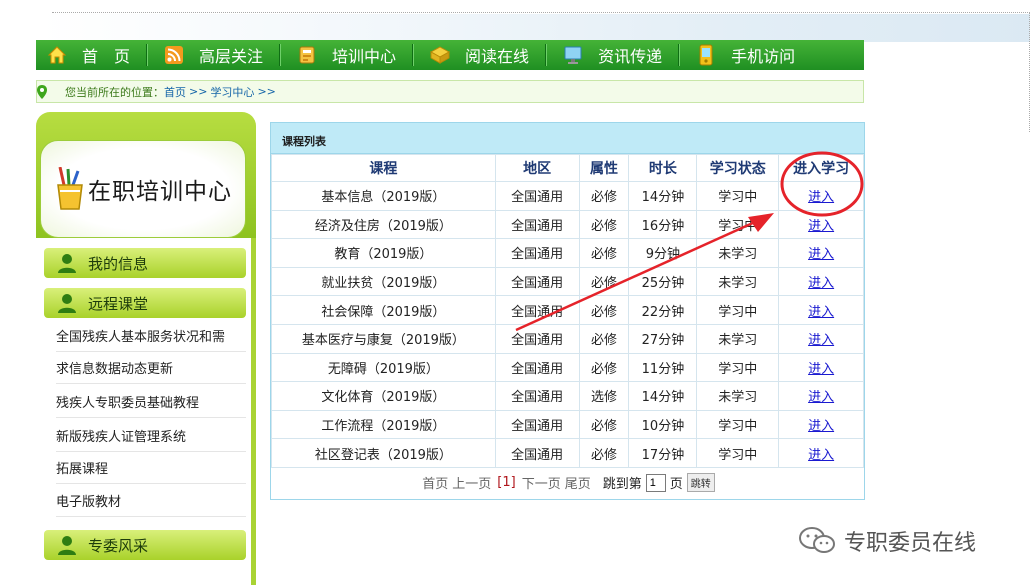  I want to click on training-icon, so click(307, 55).